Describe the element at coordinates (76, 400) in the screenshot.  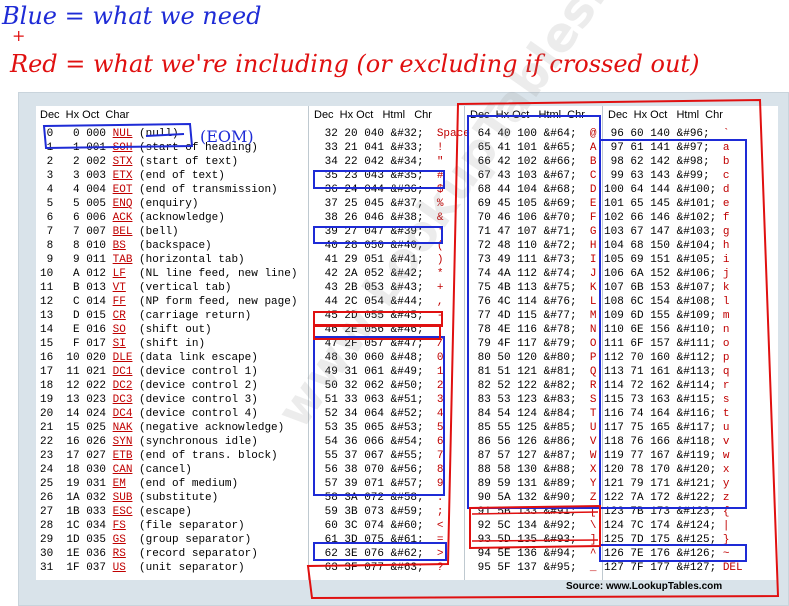
I see `code-values: 19 13 023` at that location.